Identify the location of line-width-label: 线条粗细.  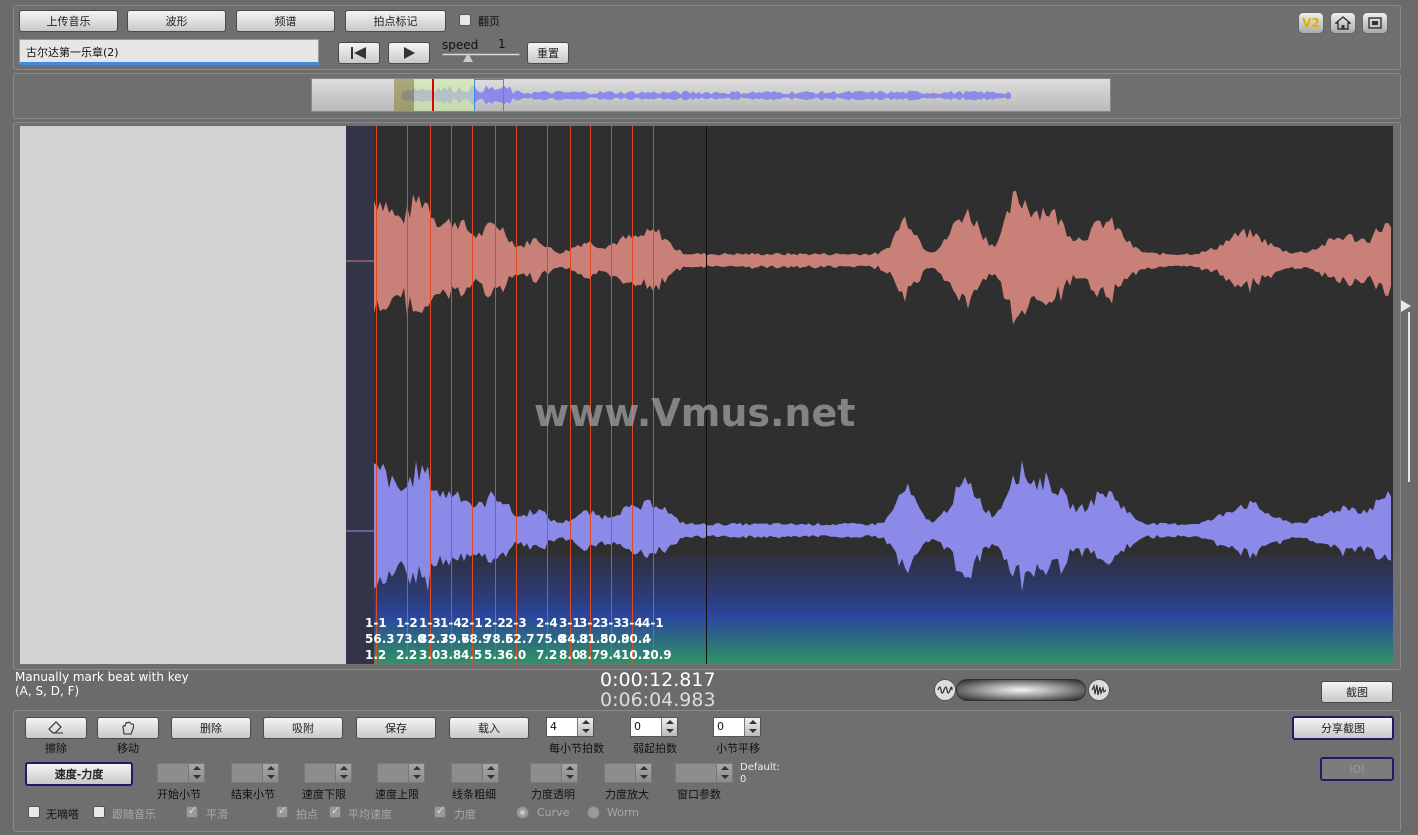
(474, 794).